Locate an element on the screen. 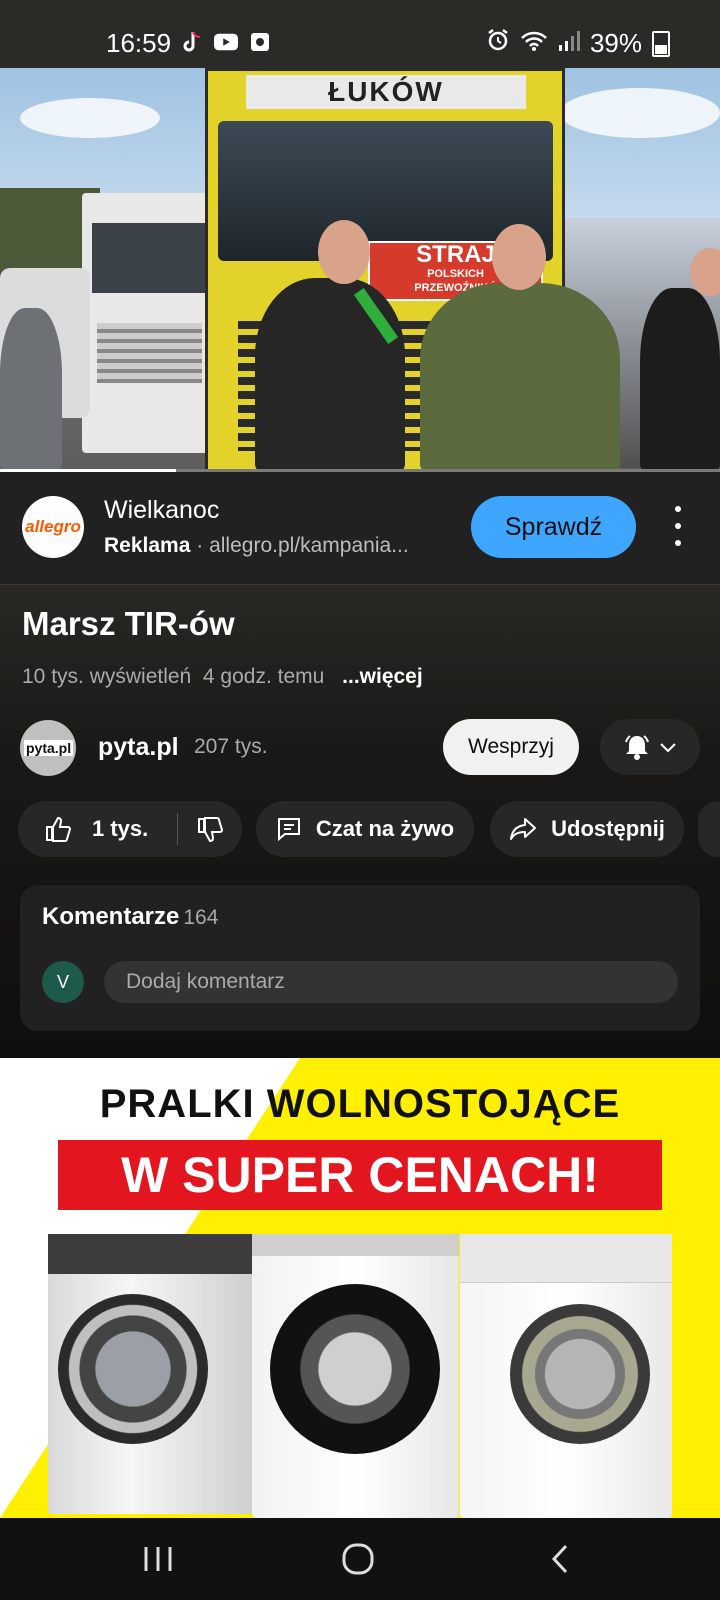  channel-avatar: pyta.pl is located at coordinates (48, 748).